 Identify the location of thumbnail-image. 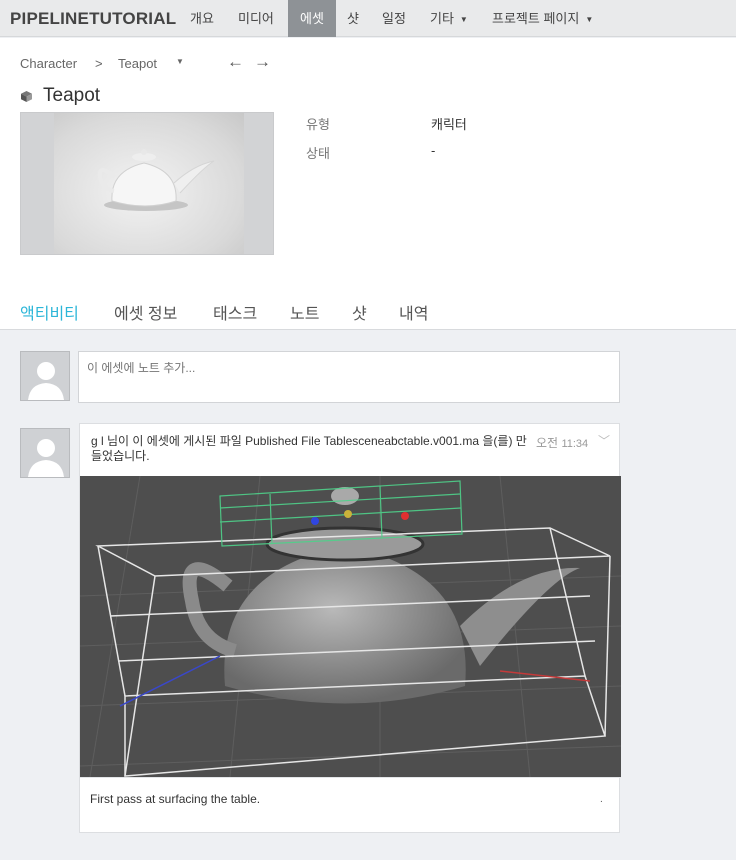
(149, 183).